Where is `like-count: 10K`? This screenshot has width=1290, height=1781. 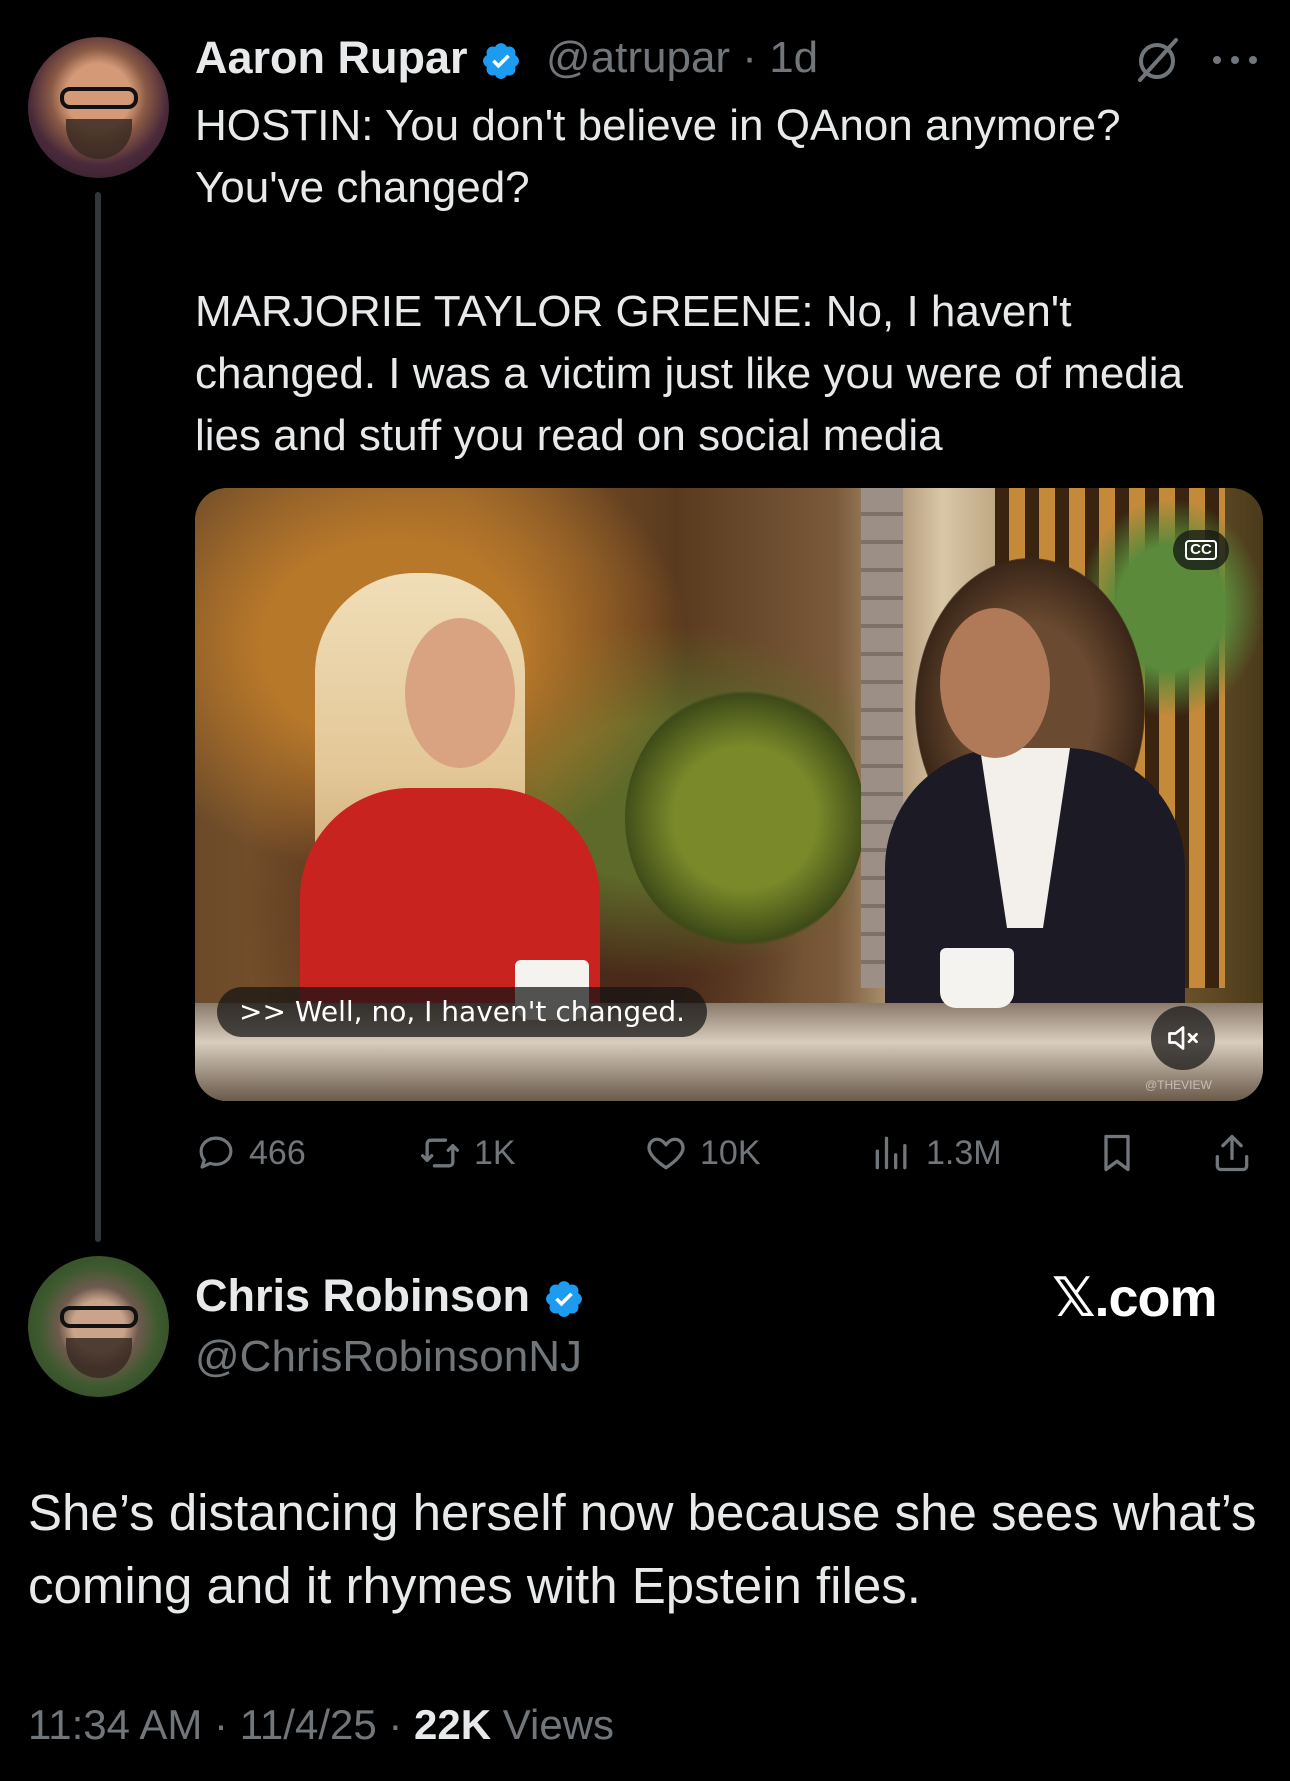 like-count: 10K is located at coordinates (730, 1152).